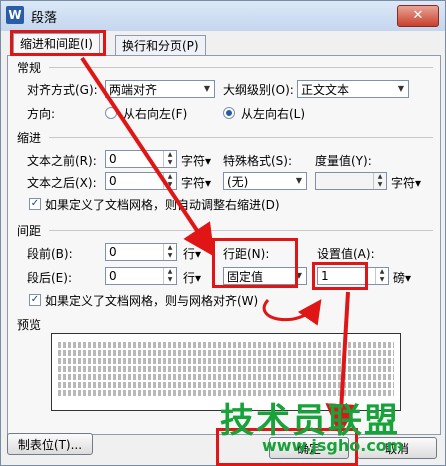 This screenshot has height=466, width=446. I want to click on arrow, so click(147, 156).